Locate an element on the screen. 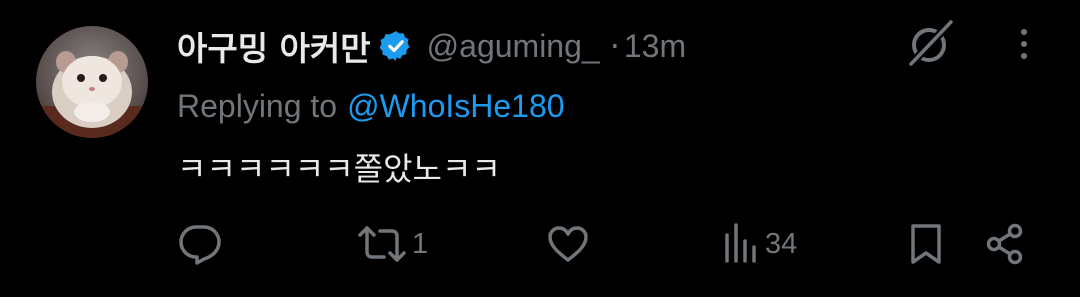 This screenshot has height=297, width=1080. tweet-header: 아구밍 아커만 @aguming_ · 13m is located at coordinates (431, 46).